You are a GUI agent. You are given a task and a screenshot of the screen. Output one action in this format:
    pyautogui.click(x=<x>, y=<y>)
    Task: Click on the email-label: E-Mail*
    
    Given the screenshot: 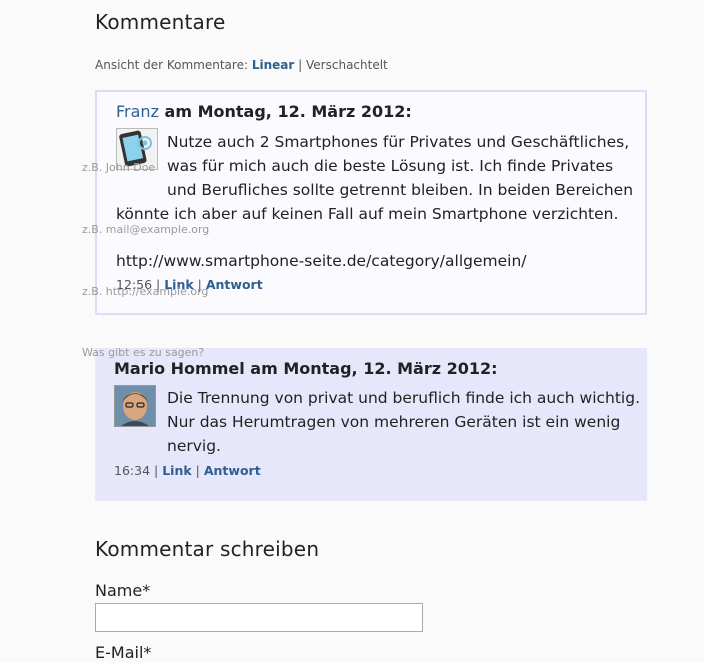 What is the action you would take?
    pyautogui.click(x=123, y=652)
    